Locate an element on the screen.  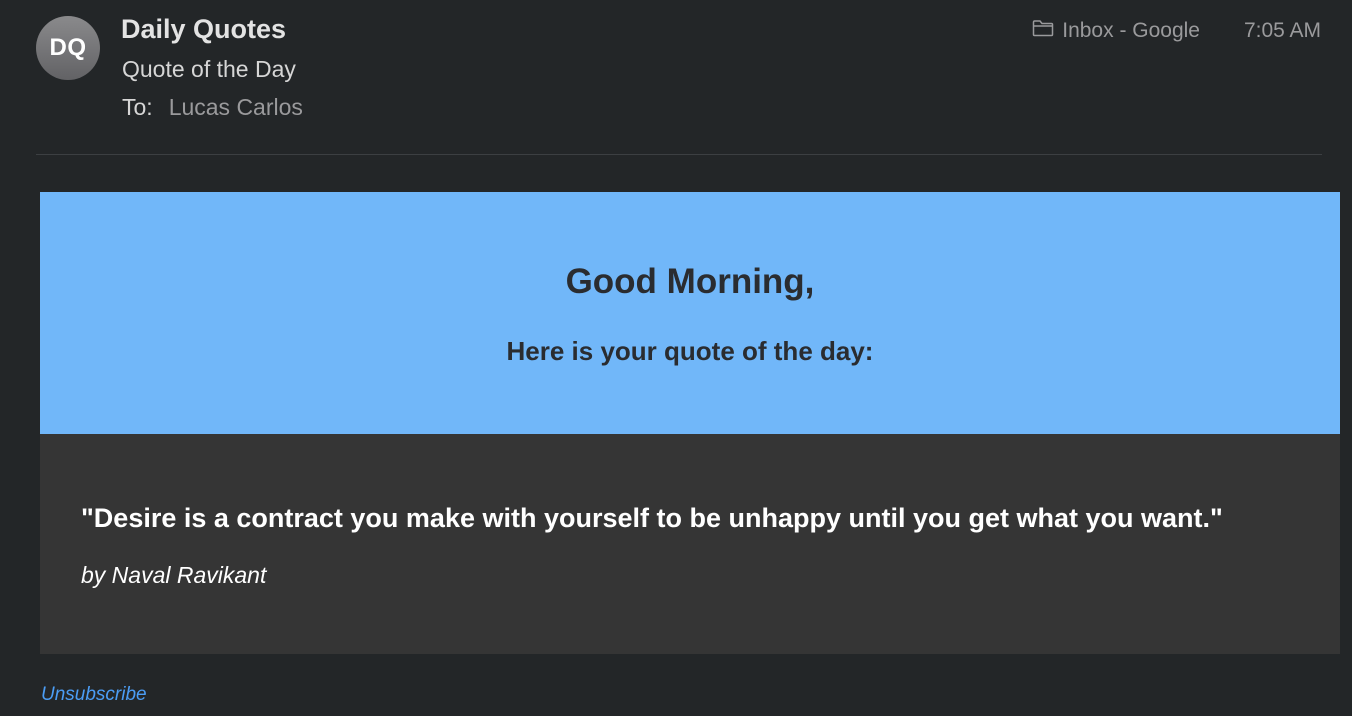
folder-icon is located at coordinates (1043, 31).